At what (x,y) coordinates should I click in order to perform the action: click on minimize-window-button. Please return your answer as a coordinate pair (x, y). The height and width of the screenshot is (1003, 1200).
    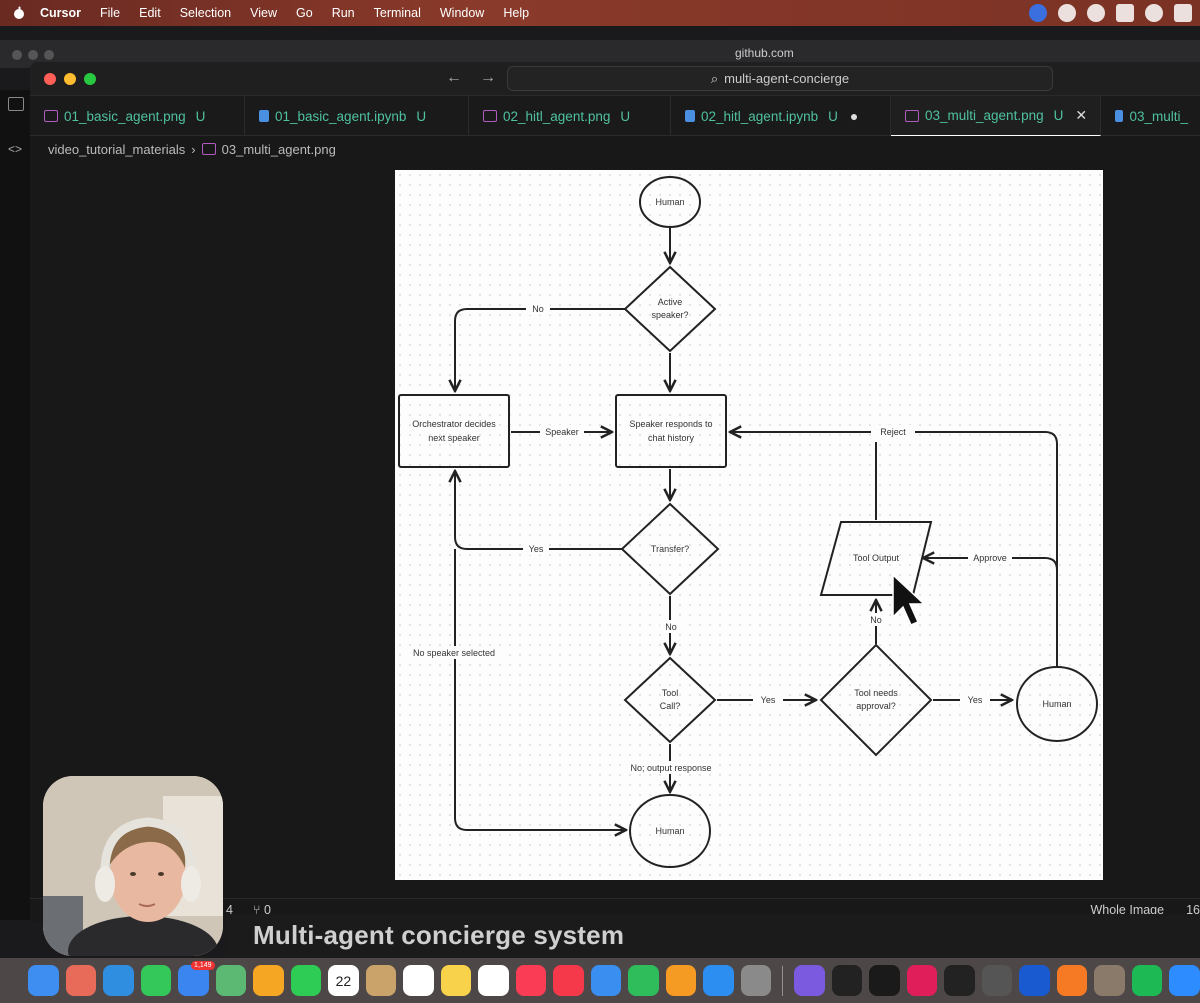
    Looking at the image, I should click on (70, 79).